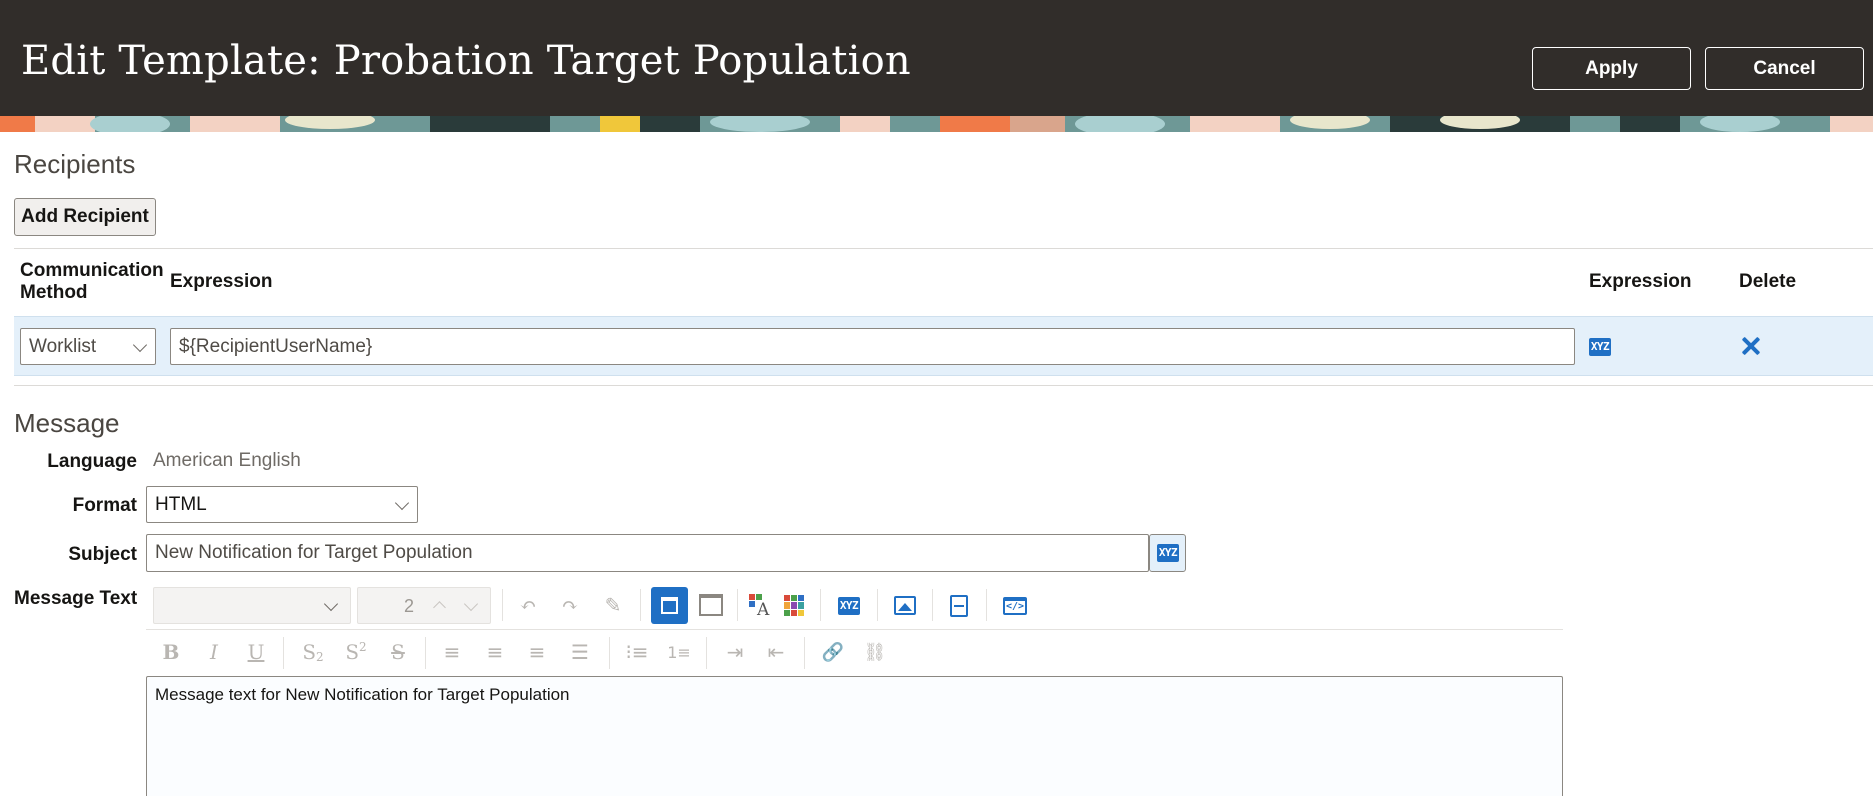 The image size is (1873, 796). What do you see at coordinates (171, 652) in the screenshot?
I see `bold-icon: B` at bounding box center [171, 652].